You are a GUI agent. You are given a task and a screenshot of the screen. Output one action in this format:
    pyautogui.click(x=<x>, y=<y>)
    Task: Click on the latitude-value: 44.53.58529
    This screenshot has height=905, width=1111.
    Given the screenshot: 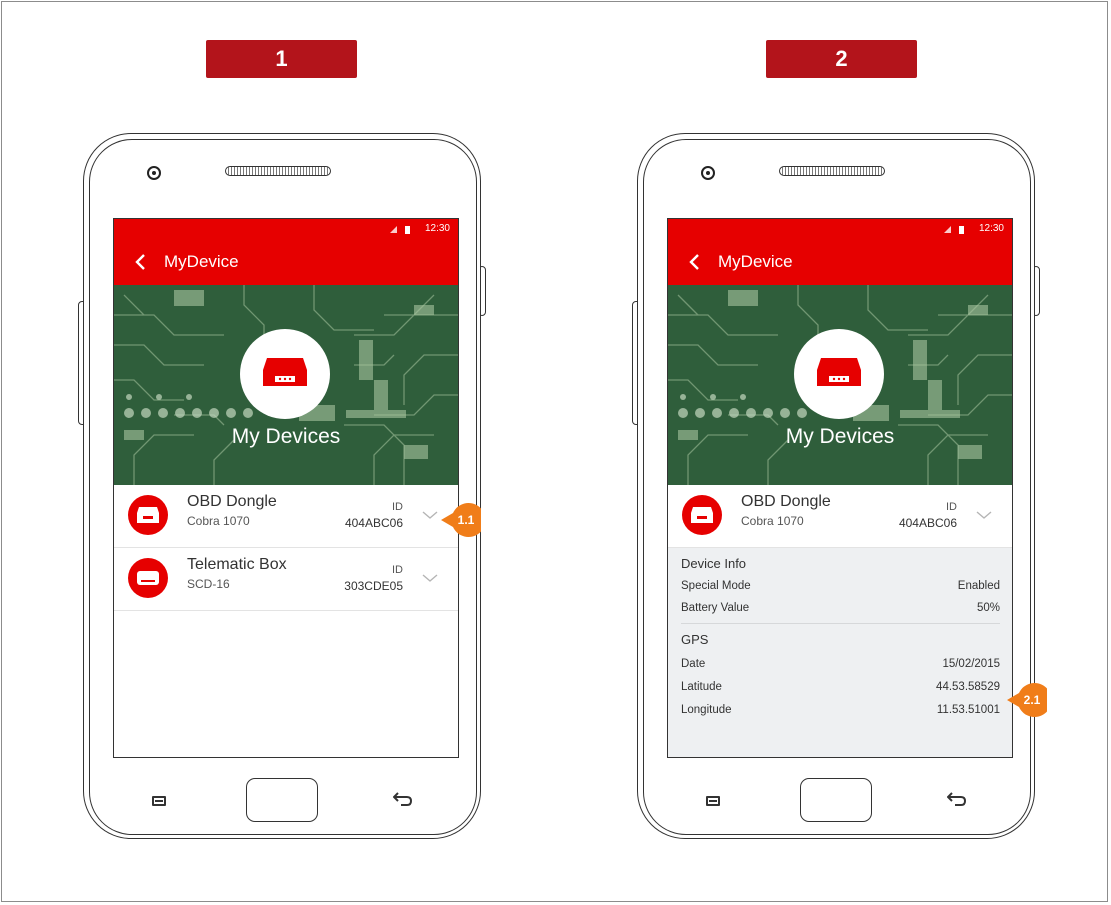 What is the action you would take?
    pyautogui.click(x=968, y=687)
    